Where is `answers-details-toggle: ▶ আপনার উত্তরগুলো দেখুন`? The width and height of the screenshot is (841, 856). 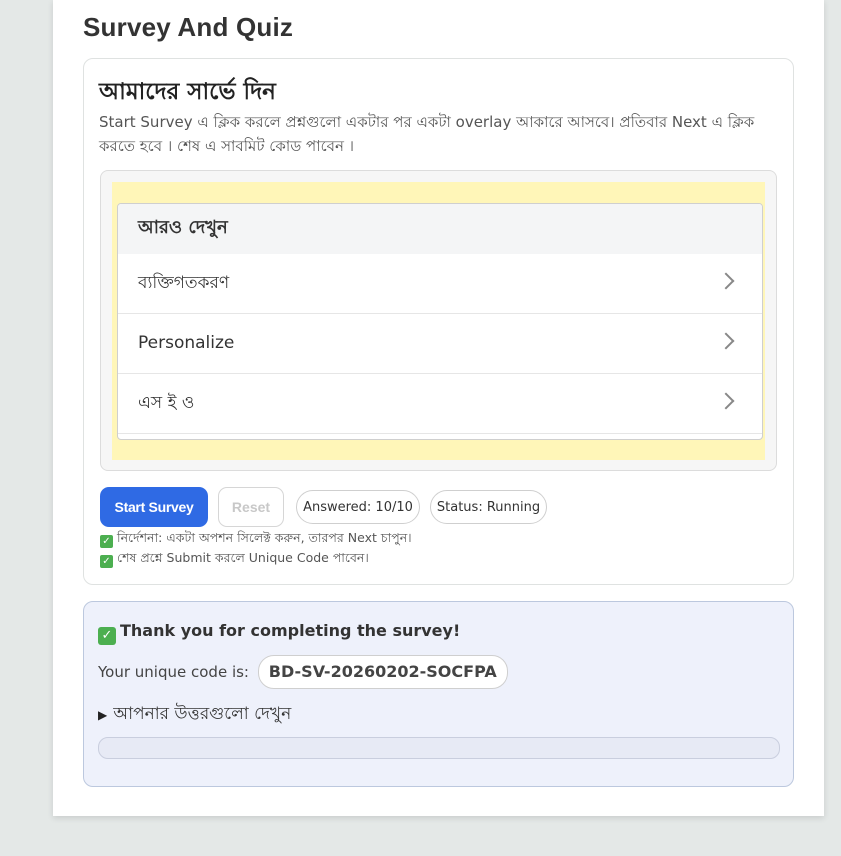 answers-details-toggle: ▶ আপনার উত্তরগুলো দেখুন is located at coordinates (194, 715).